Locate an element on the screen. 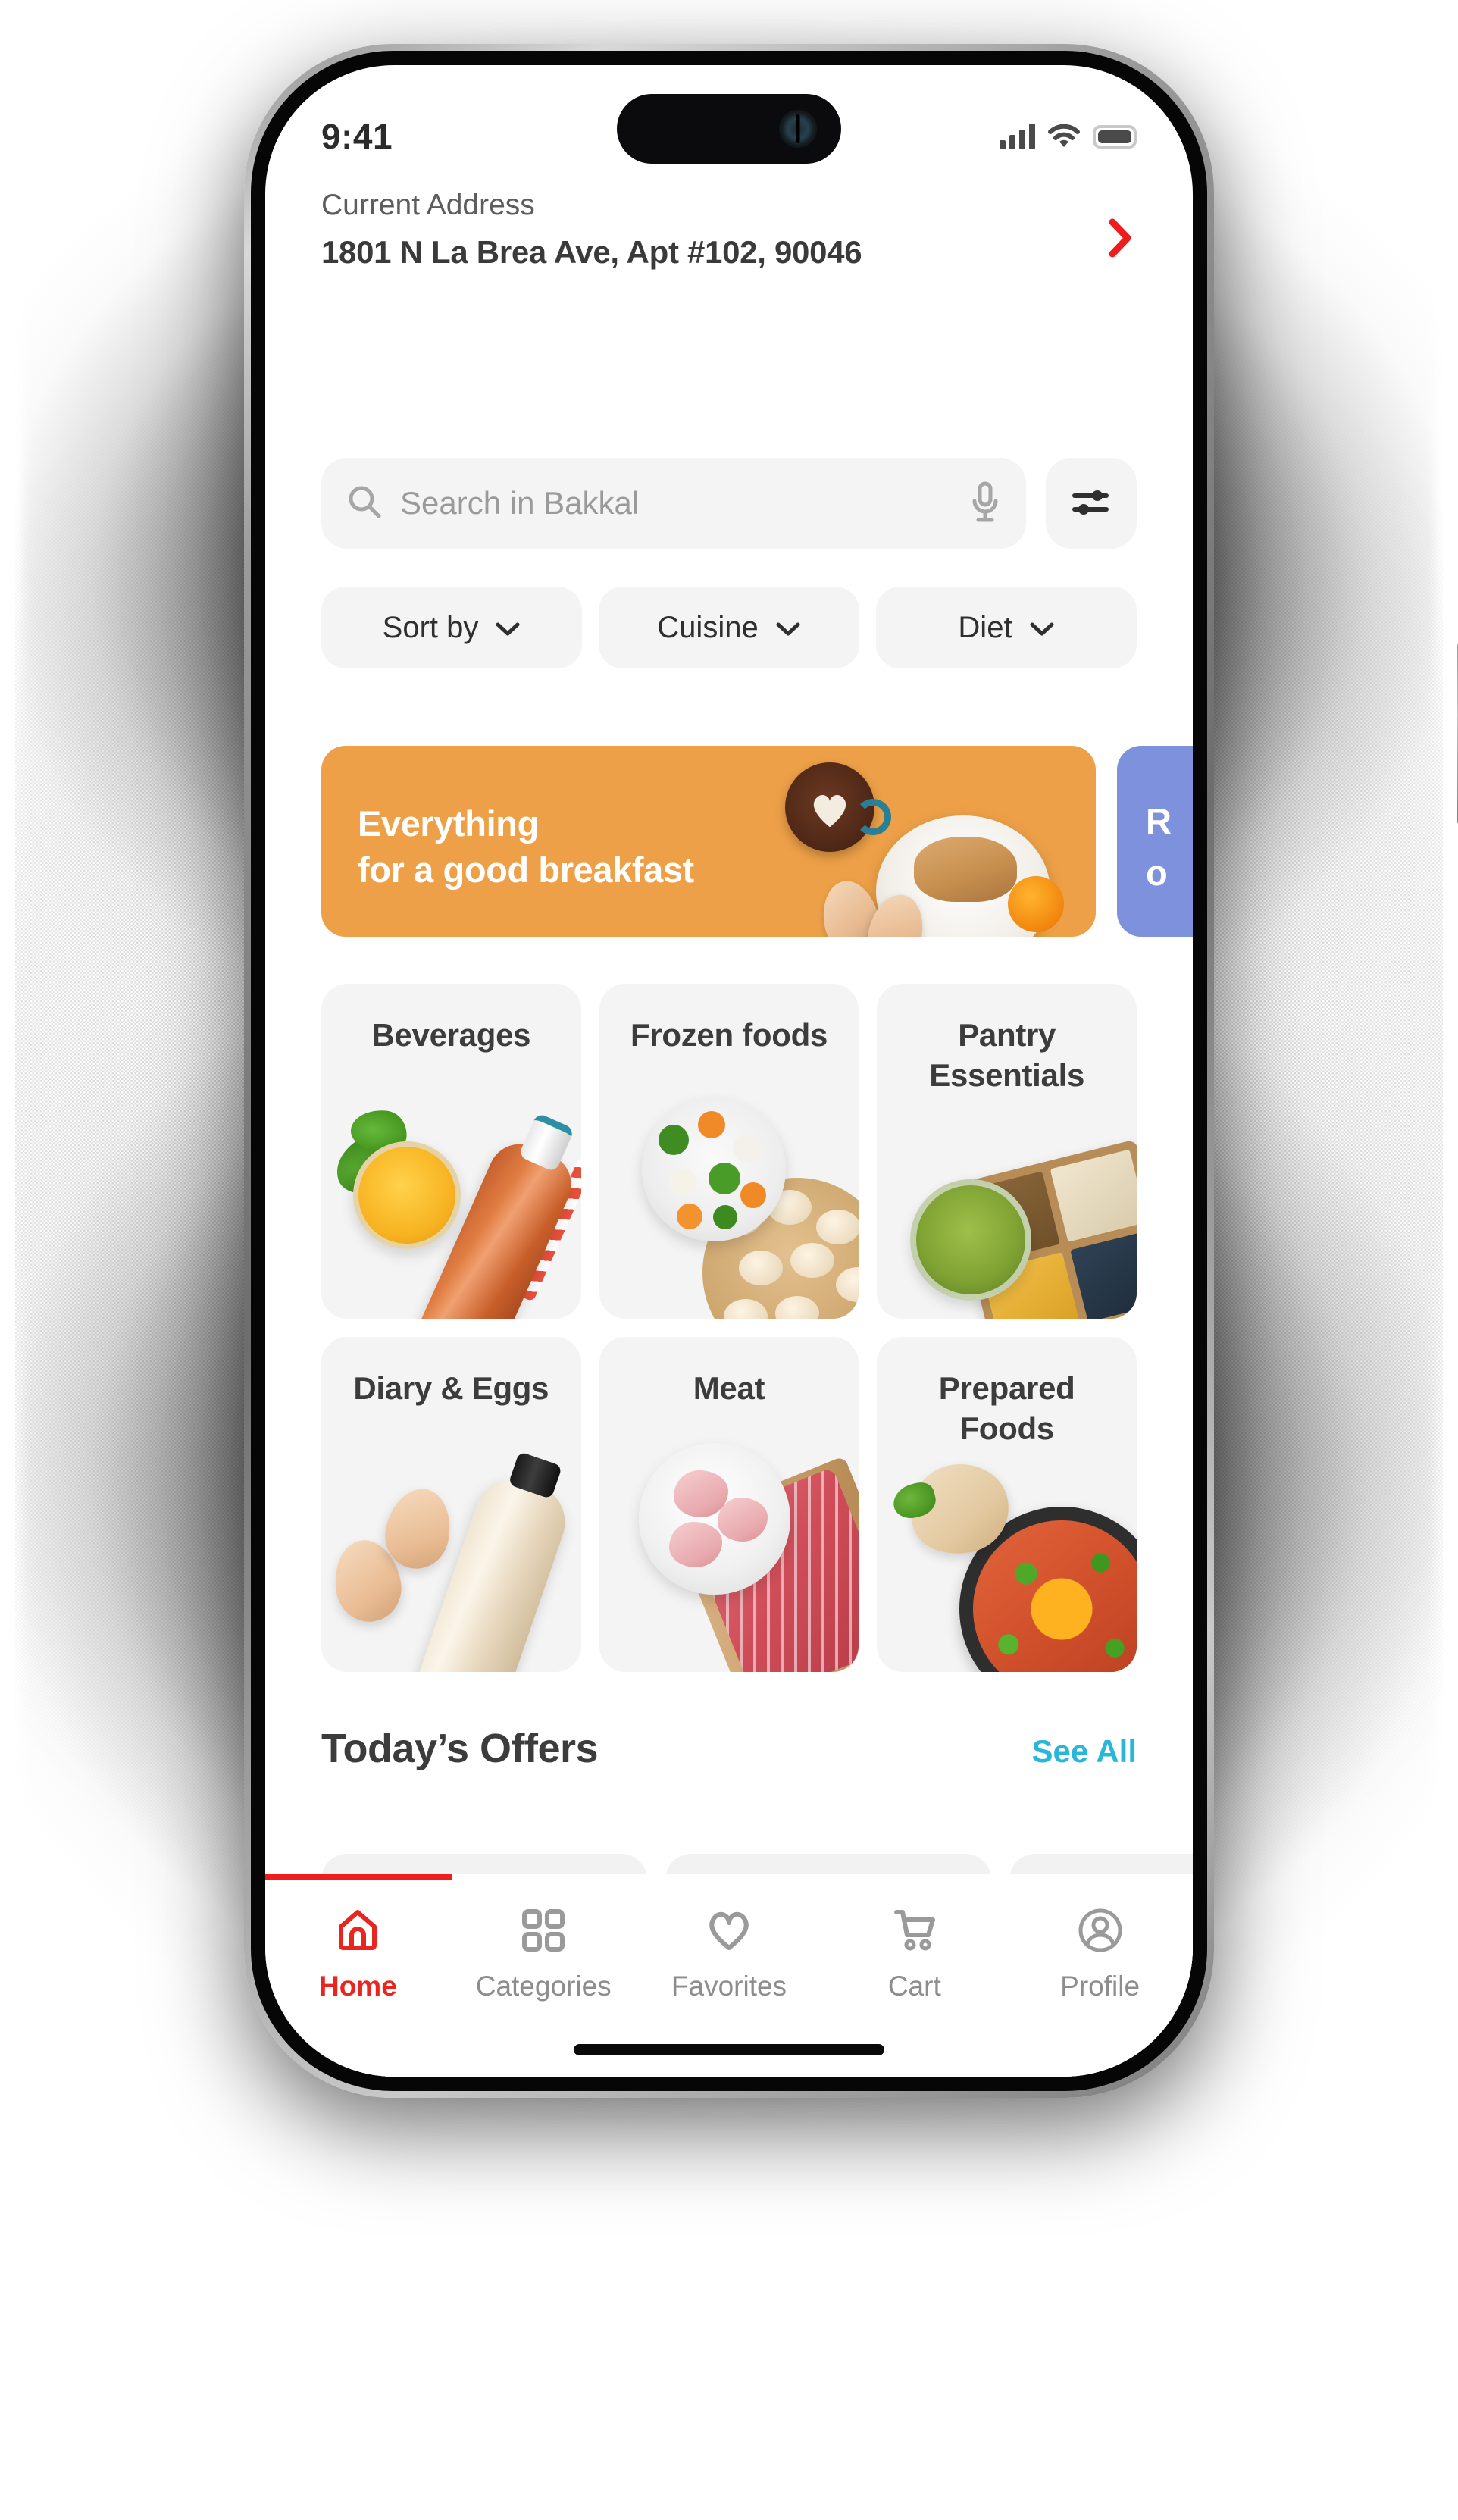  tab-label: Home is located at coordinates (357, 1986).